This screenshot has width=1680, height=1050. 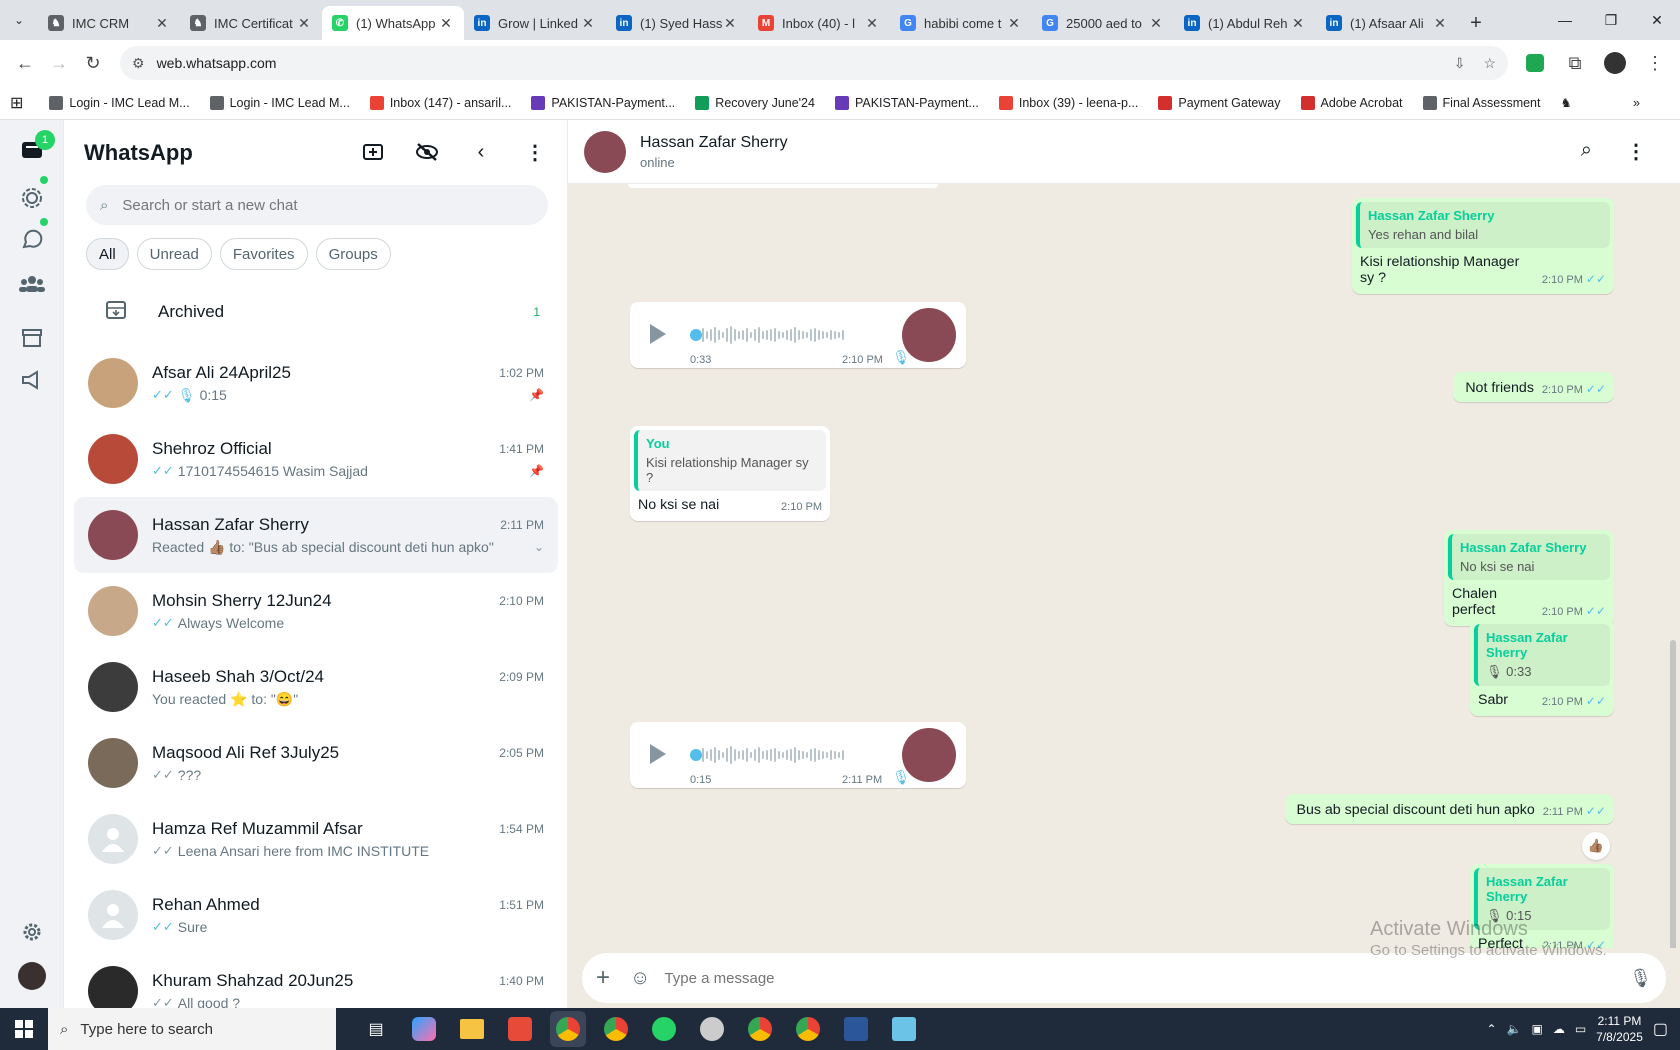 I want to click on reaction-badge: 👍🏽, so click(x=1596, y=846).